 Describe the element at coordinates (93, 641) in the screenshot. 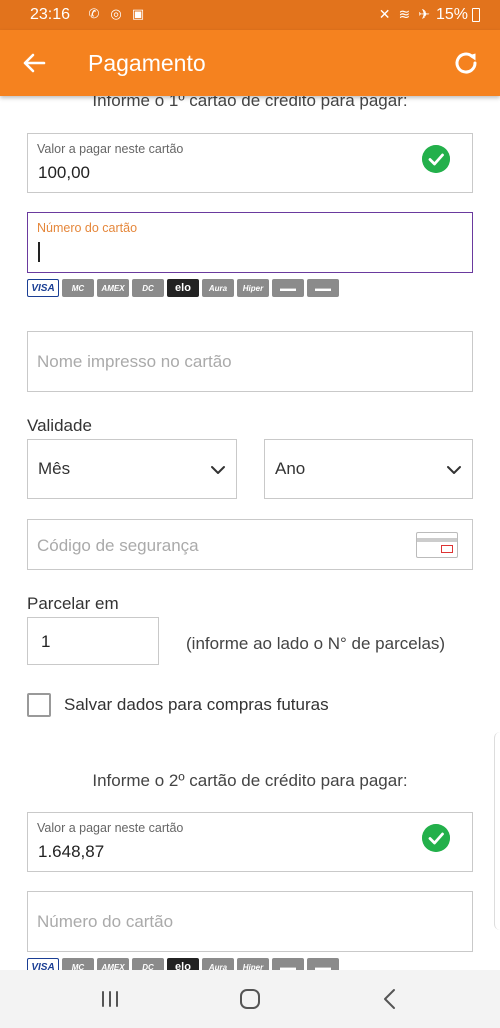

I see `installments-input: 1` at that location.